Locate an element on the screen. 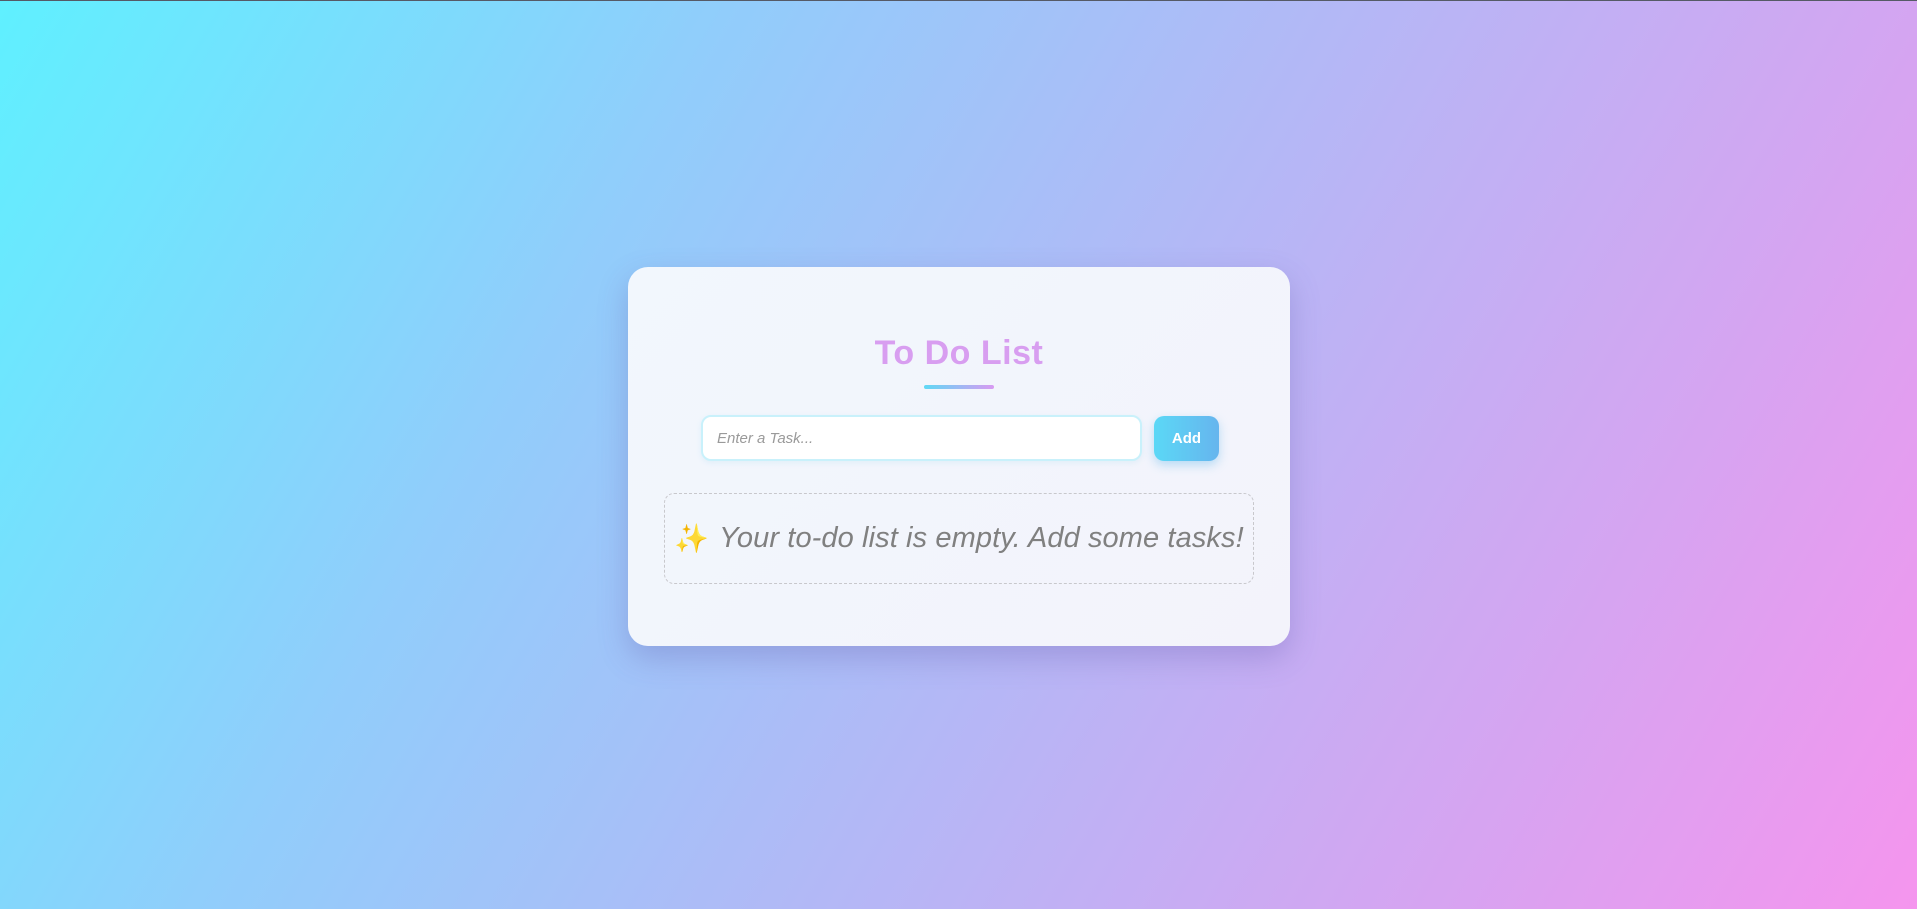 The height and width of the screenshot is (909, 1917). page-title: To Do List is located at coordinates (959, 353).